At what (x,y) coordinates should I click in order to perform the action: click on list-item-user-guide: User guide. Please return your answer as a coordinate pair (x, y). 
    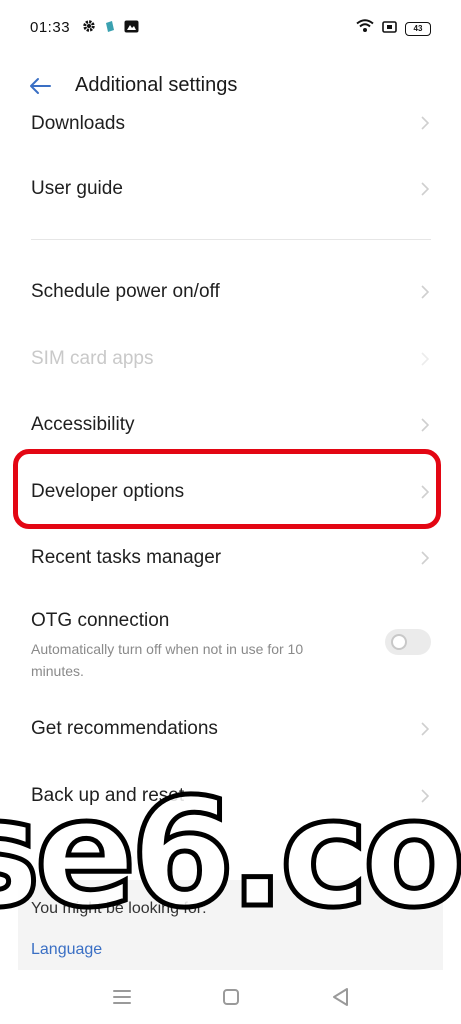
    Looking at the image, I should click on (230, 190).